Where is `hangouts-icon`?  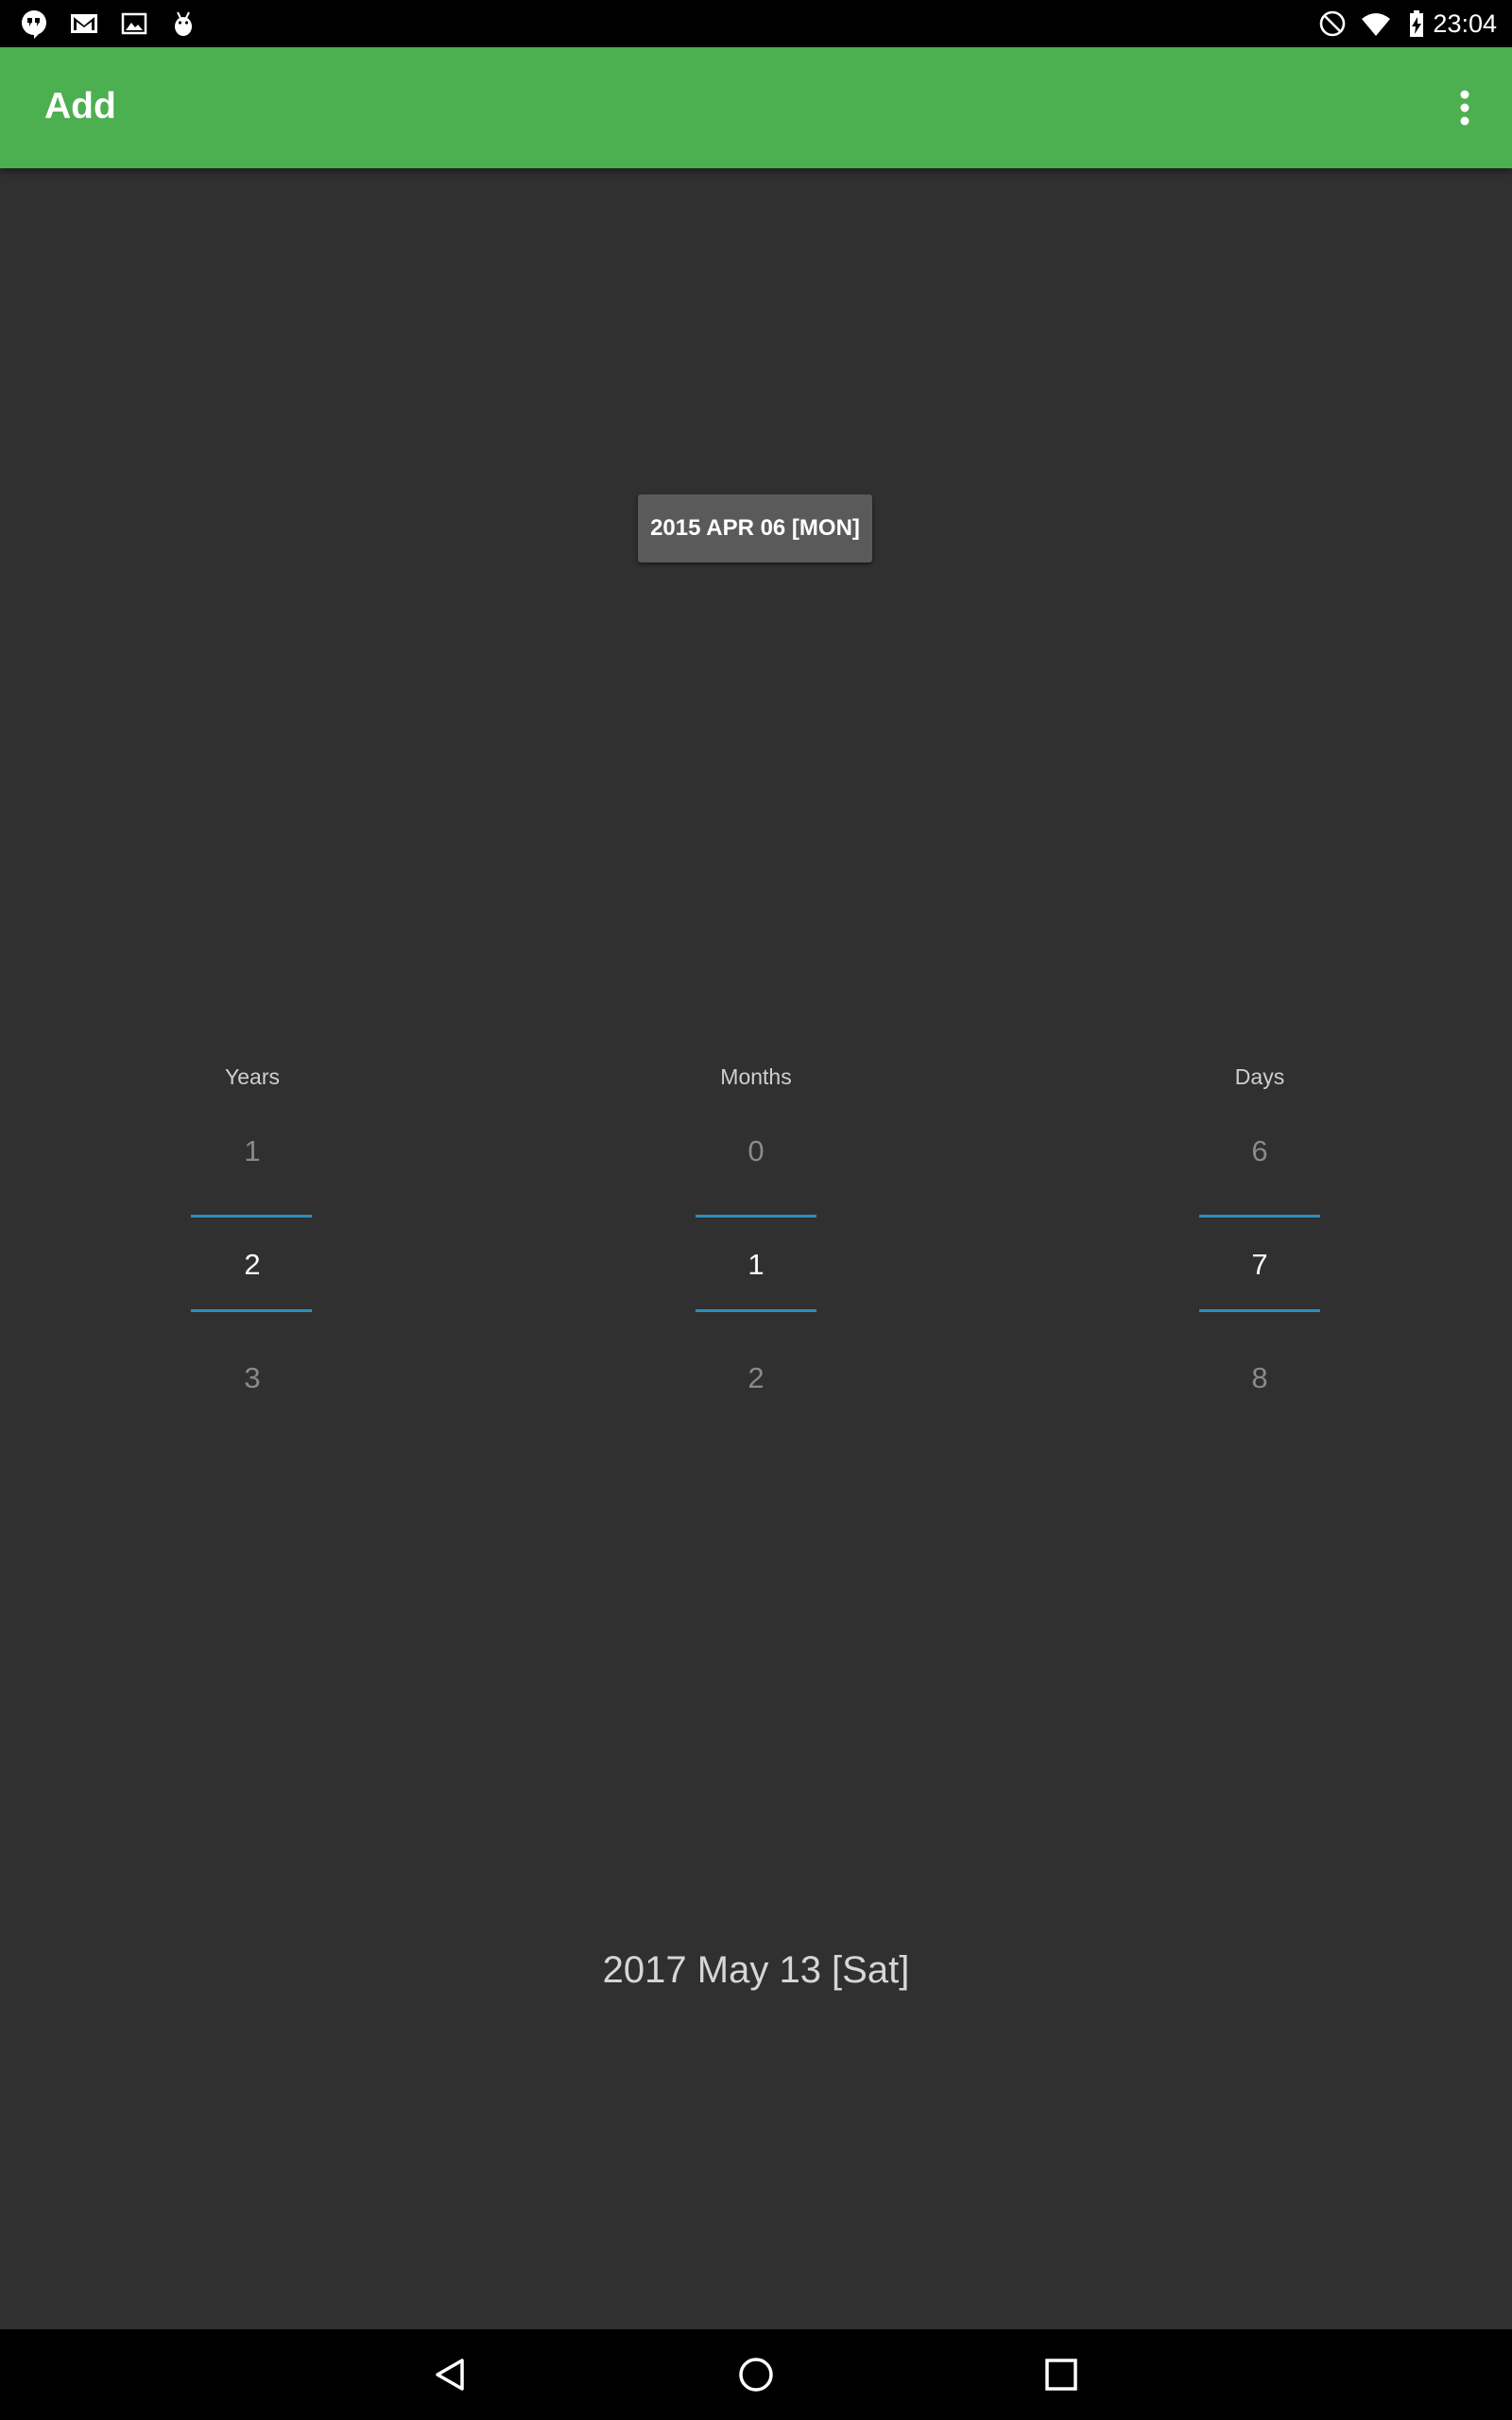
hangouts-icon is located at coordinates (34, 24).